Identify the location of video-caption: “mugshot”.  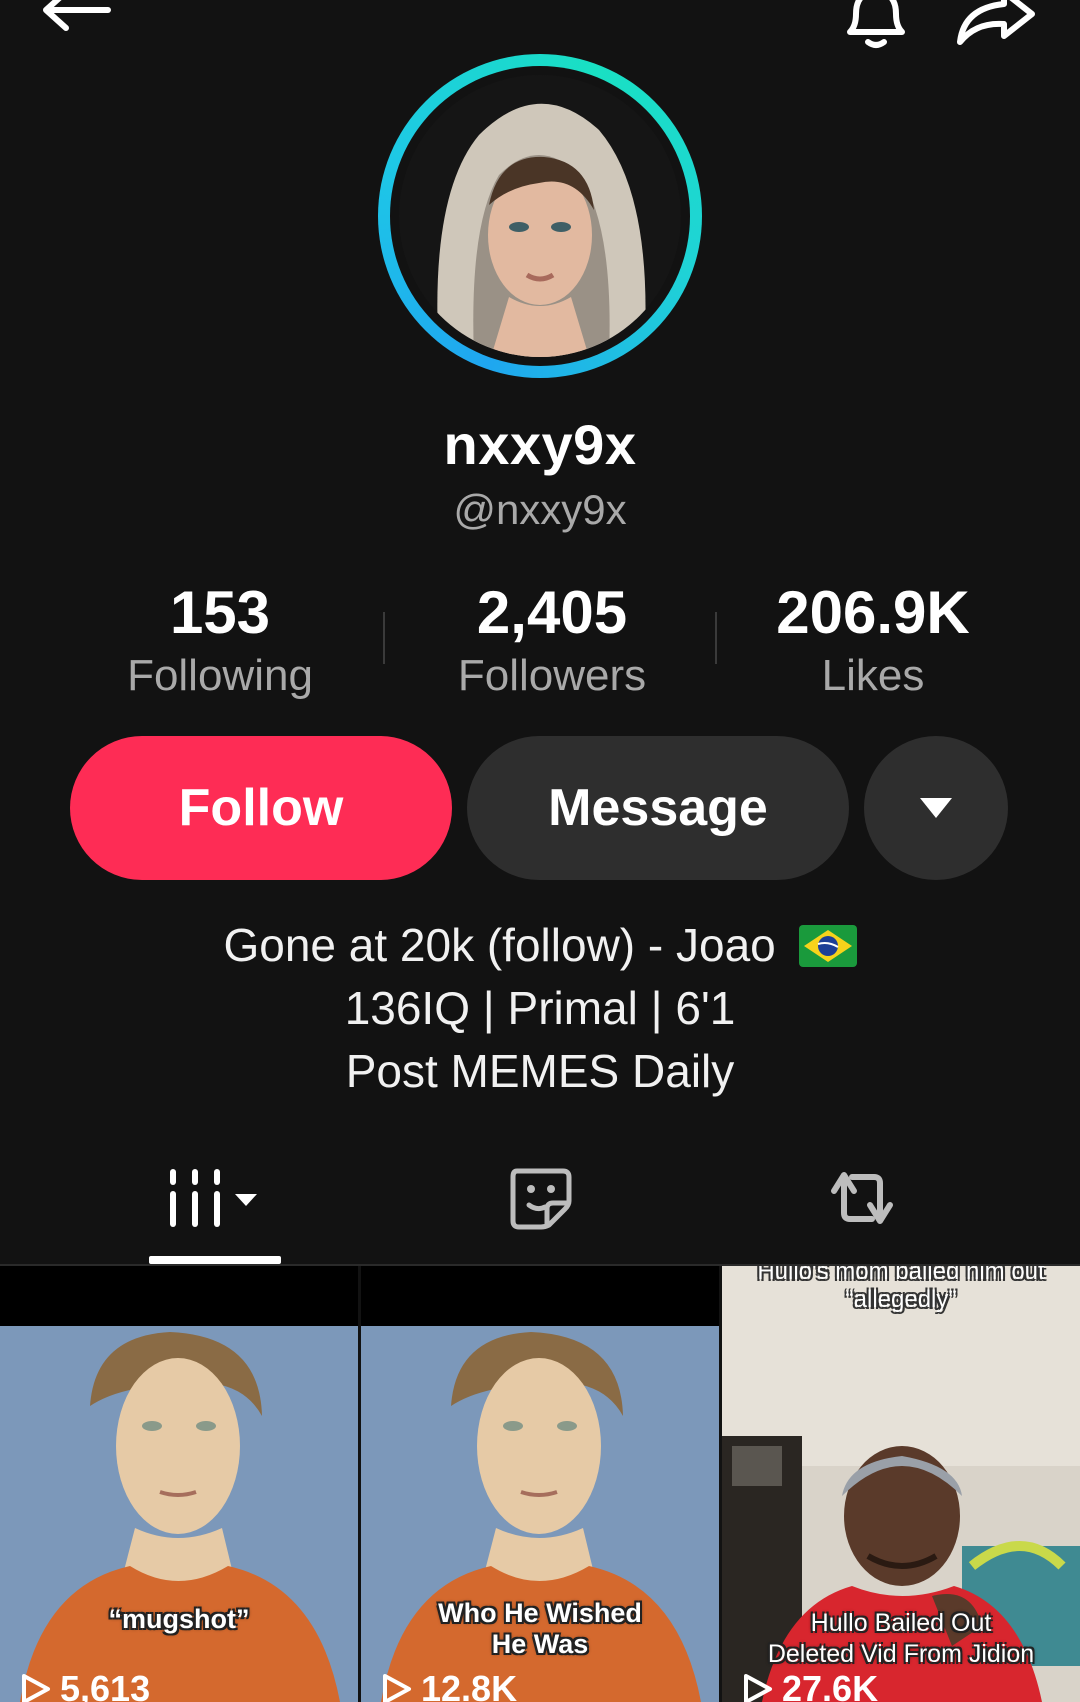
(179, 1619).